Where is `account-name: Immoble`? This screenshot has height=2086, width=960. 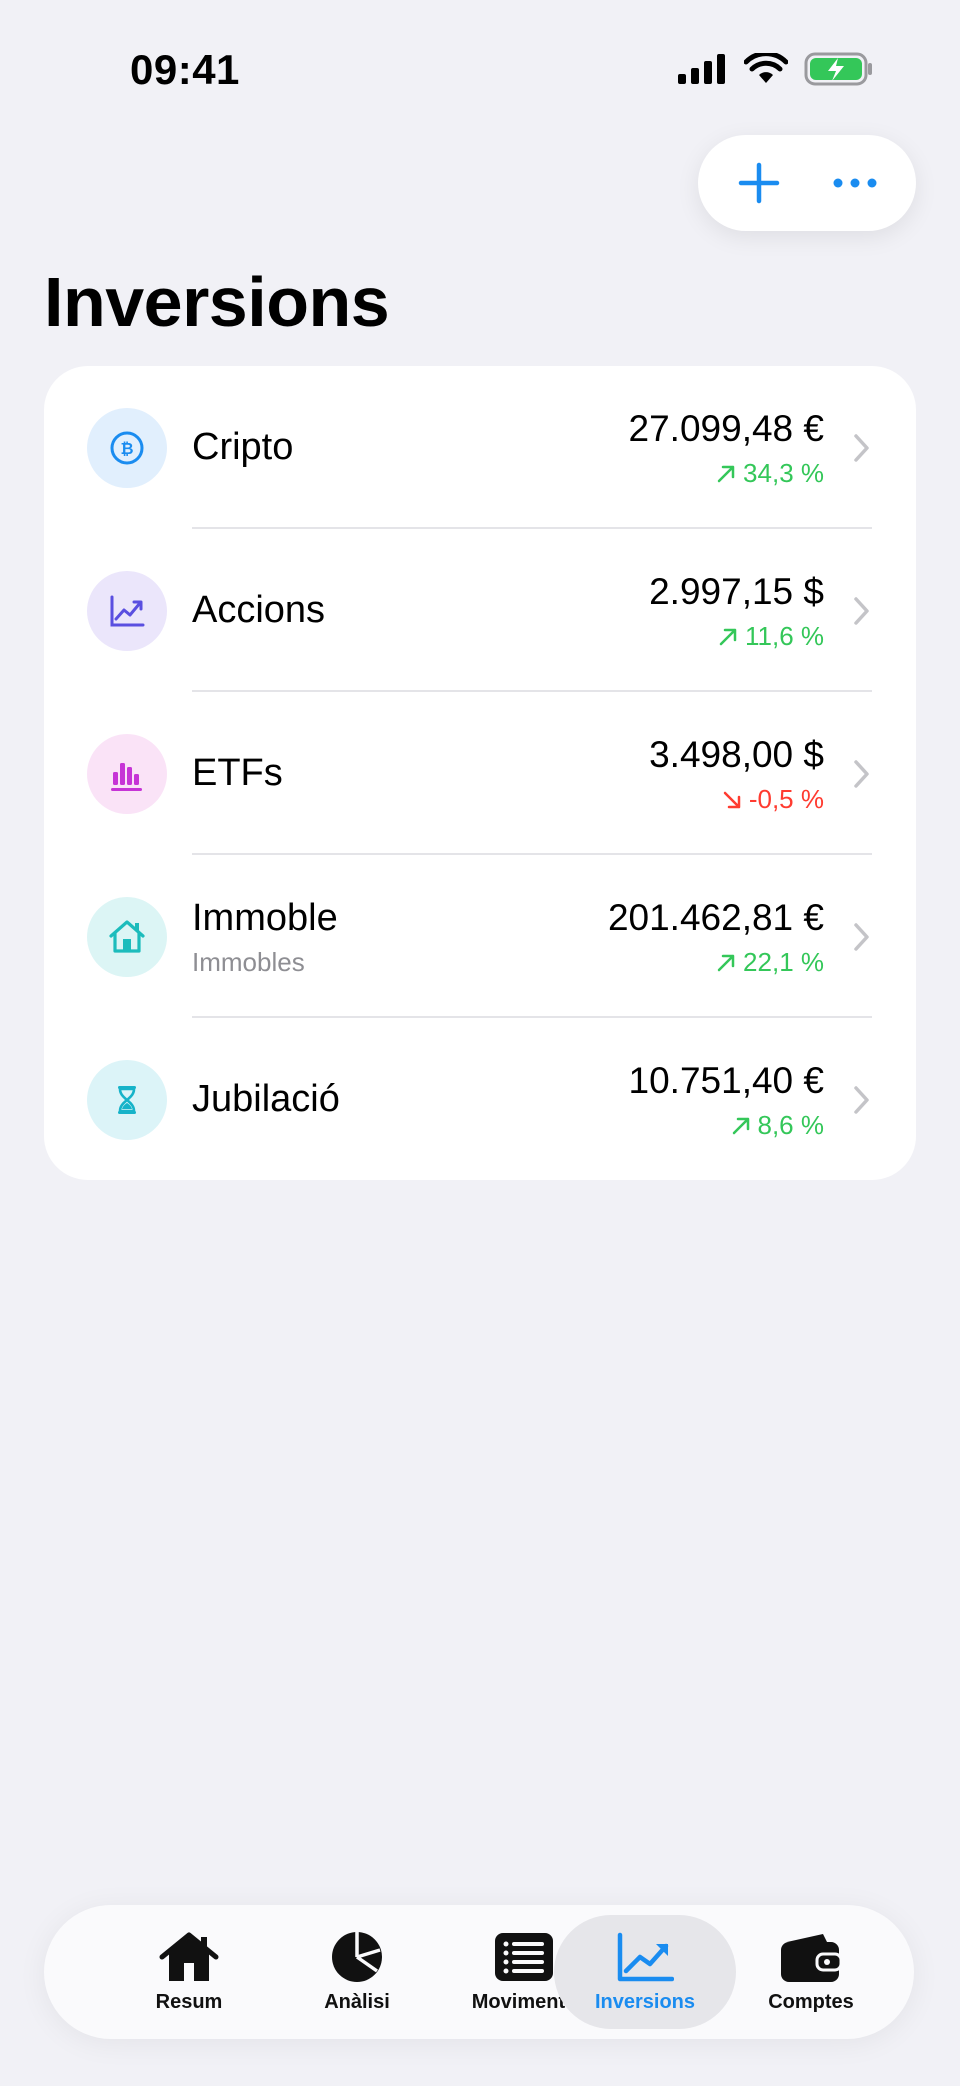
account-name: Immoble is located at coordinates (265, 918).